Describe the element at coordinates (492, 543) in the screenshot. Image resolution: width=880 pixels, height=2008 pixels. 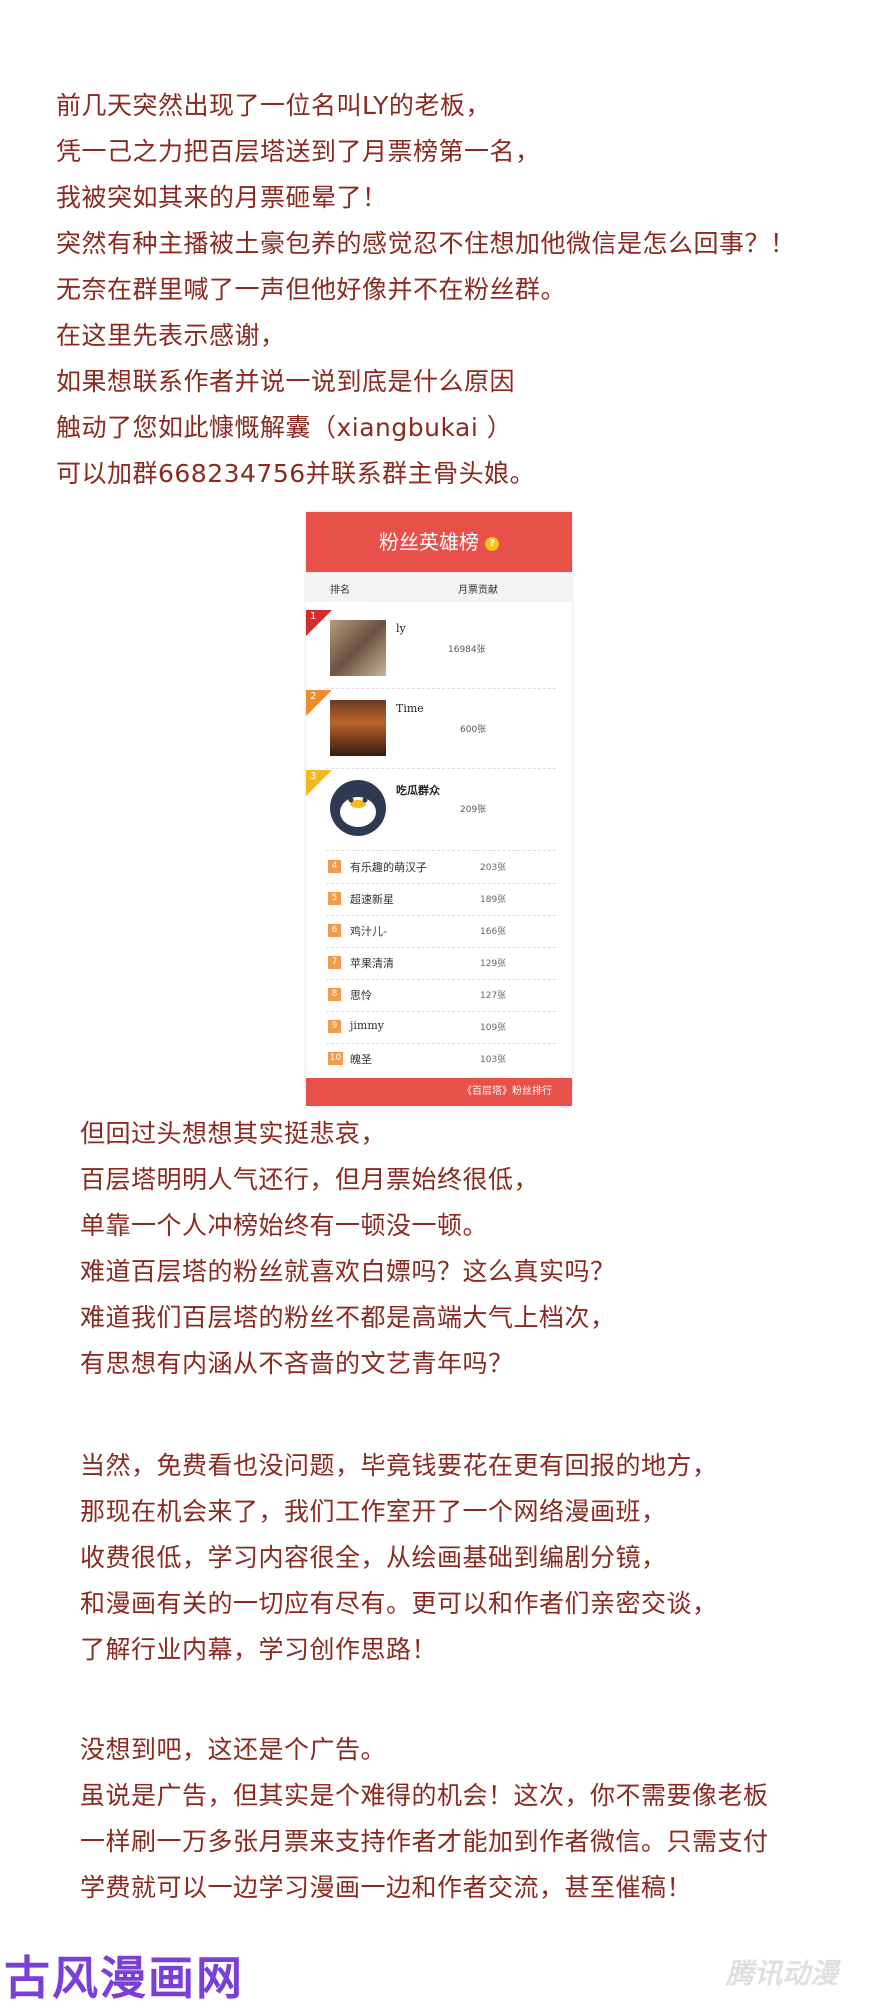
I see `question-icon: ?` at that location.